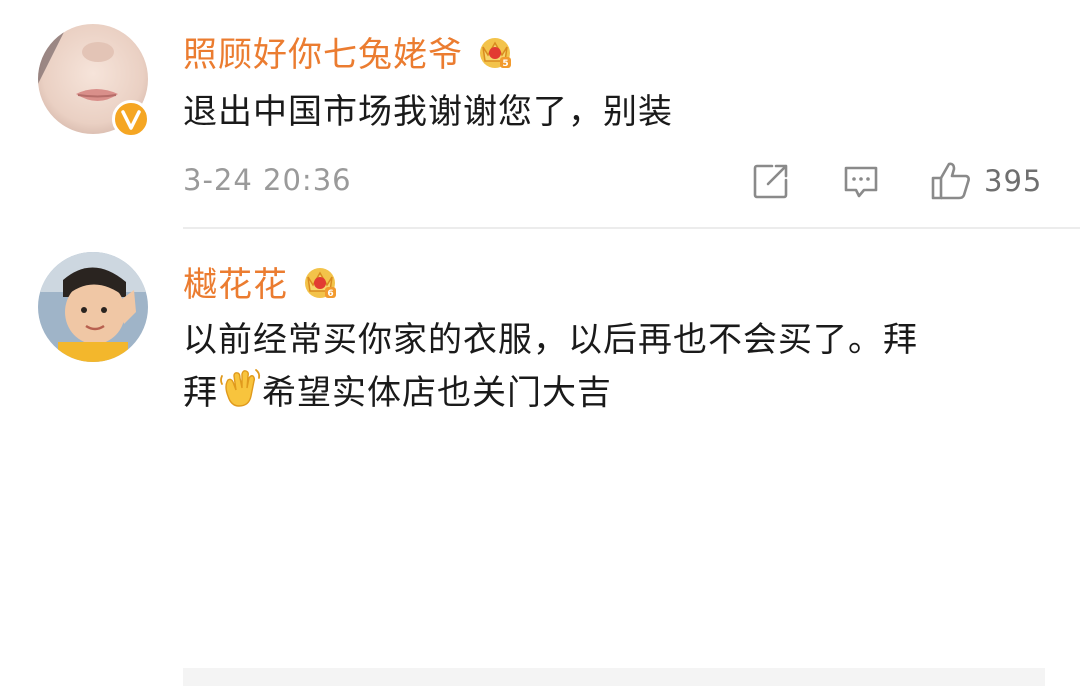  I want to click on verified-badge-icon, so click(131, 119).